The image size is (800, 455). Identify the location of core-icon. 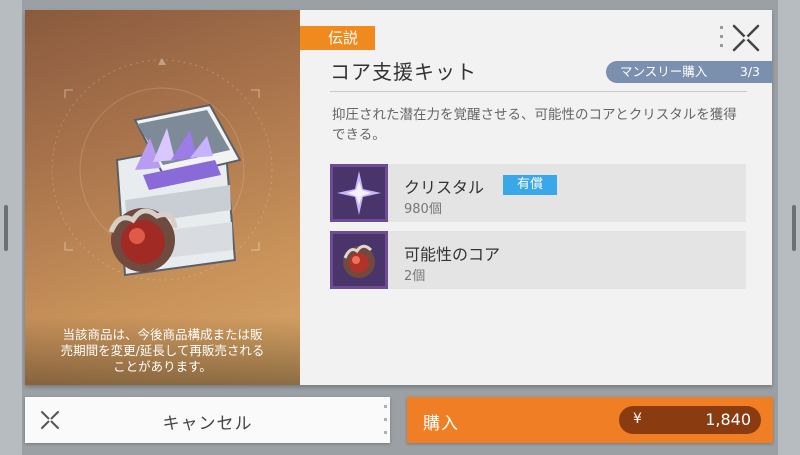
(359, 260).